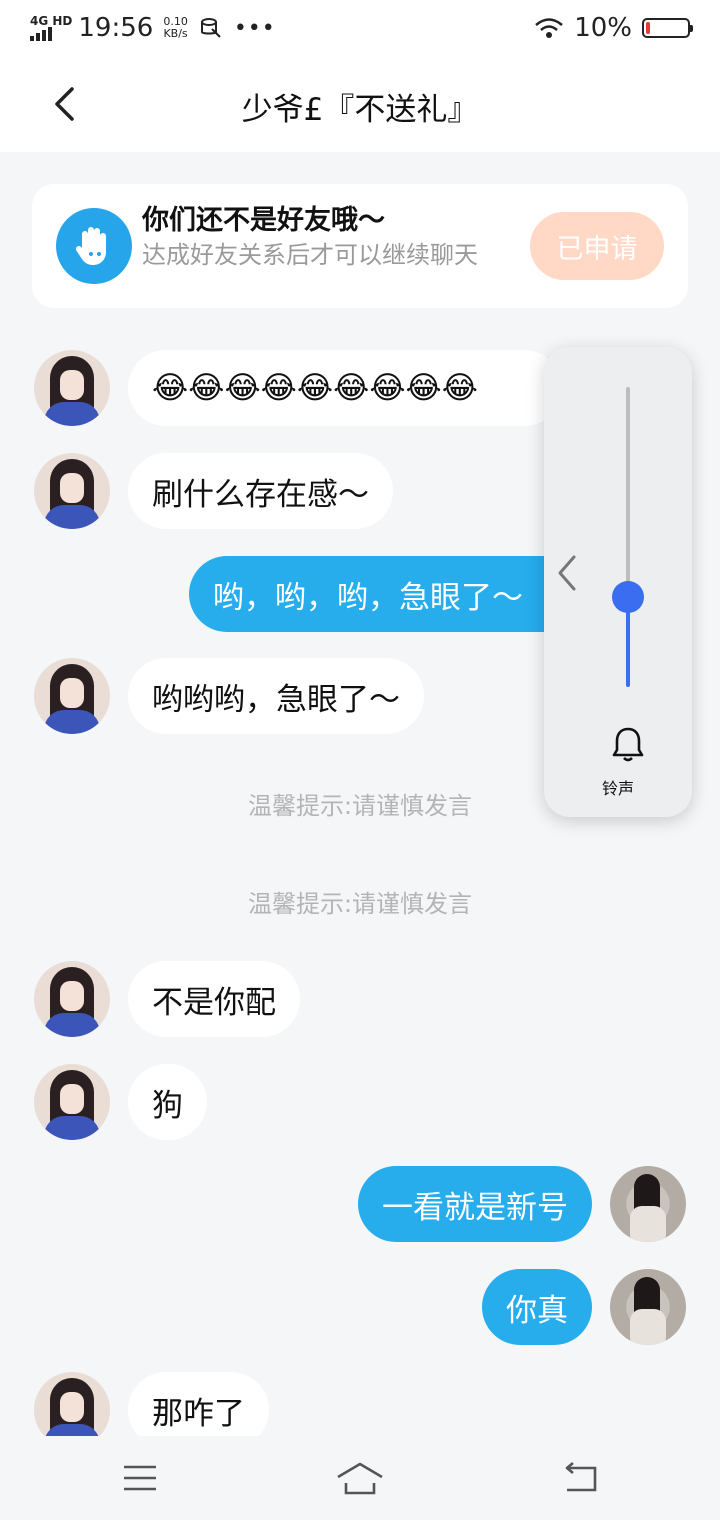  Describe the element at coordinates (360, 904) in the screenshot. I see `system-tip: 温馨提示:请谨慎发言` at that location.